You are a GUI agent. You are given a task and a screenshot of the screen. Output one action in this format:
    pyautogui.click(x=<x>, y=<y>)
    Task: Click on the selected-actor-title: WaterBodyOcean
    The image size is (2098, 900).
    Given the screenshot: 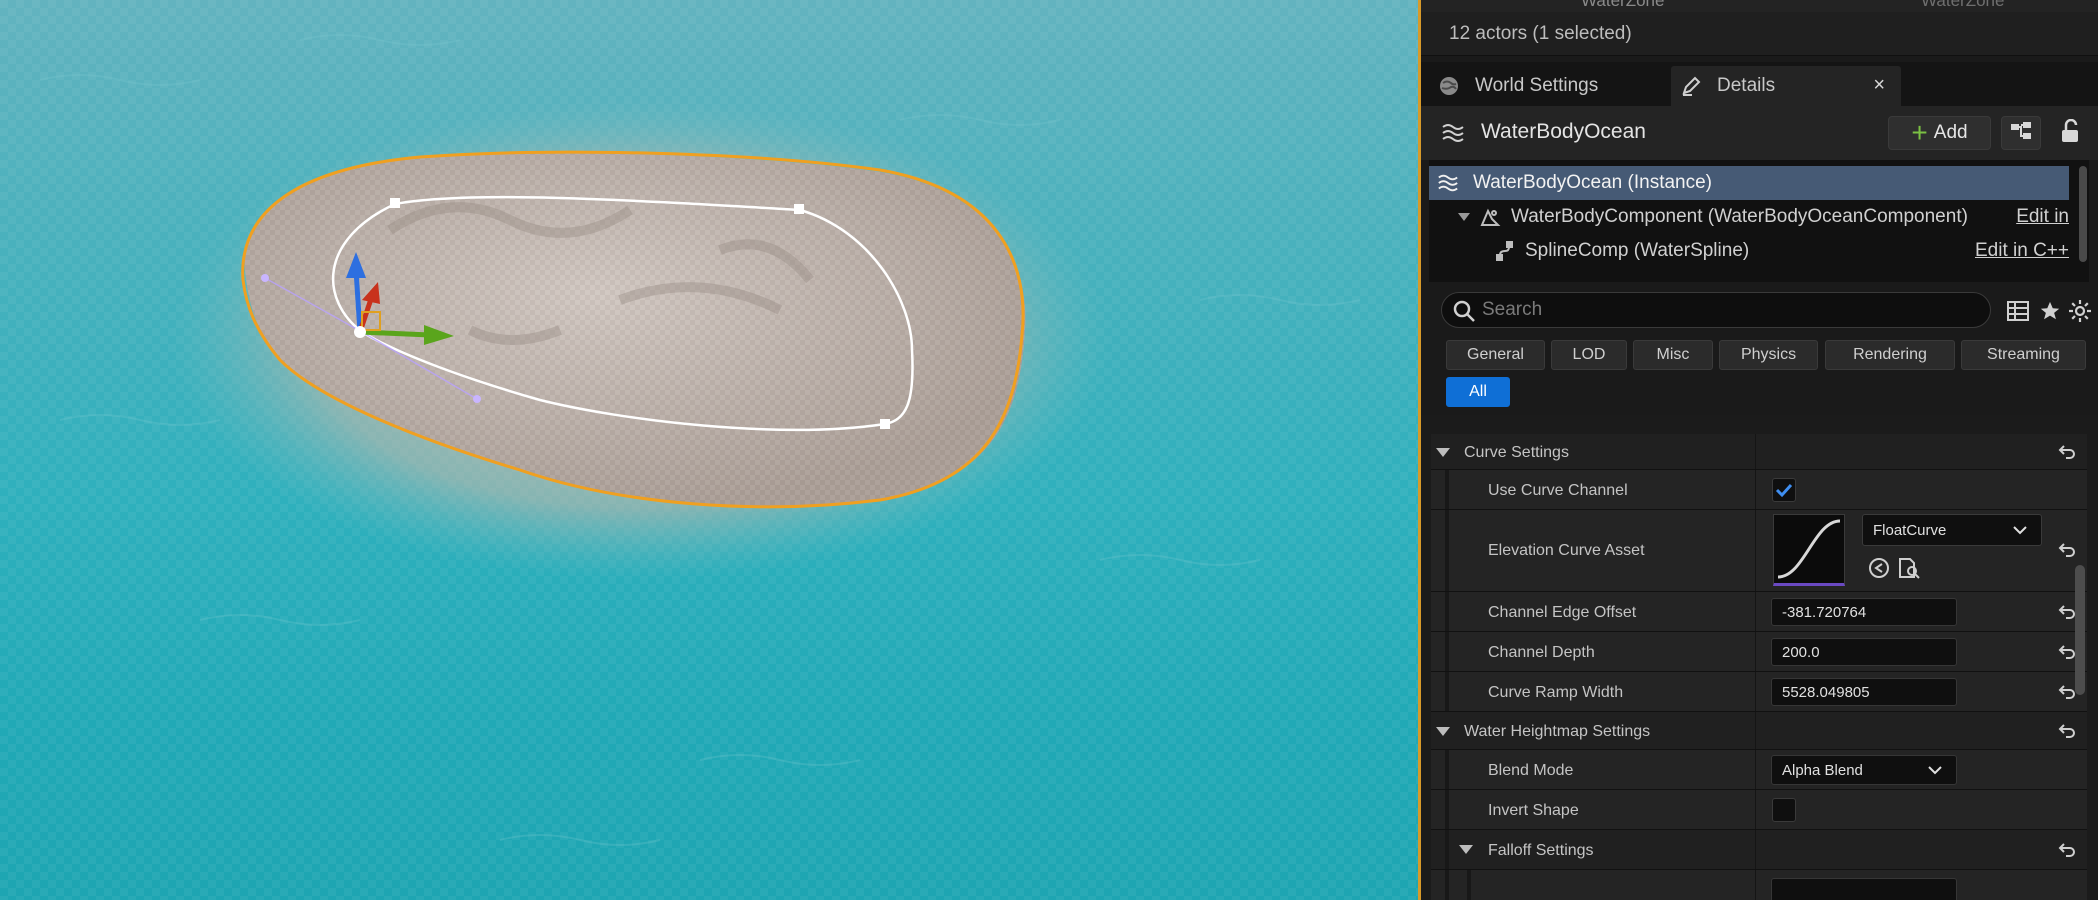 What is the action you would take?
    pyautogui.click(x=1563, y=131)
    